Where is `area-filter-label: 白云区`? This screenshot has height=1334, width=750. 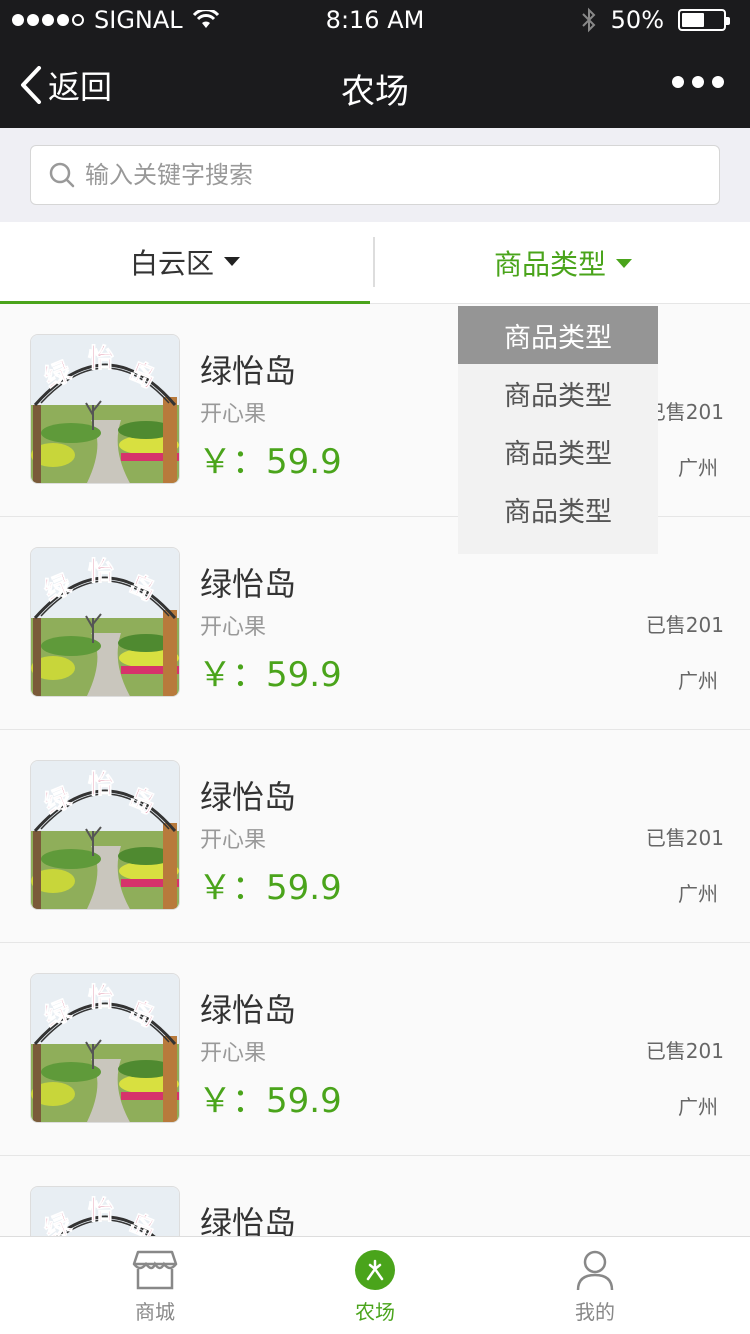 area-filter-label: 白云区 is located at coordinates (171, 263).